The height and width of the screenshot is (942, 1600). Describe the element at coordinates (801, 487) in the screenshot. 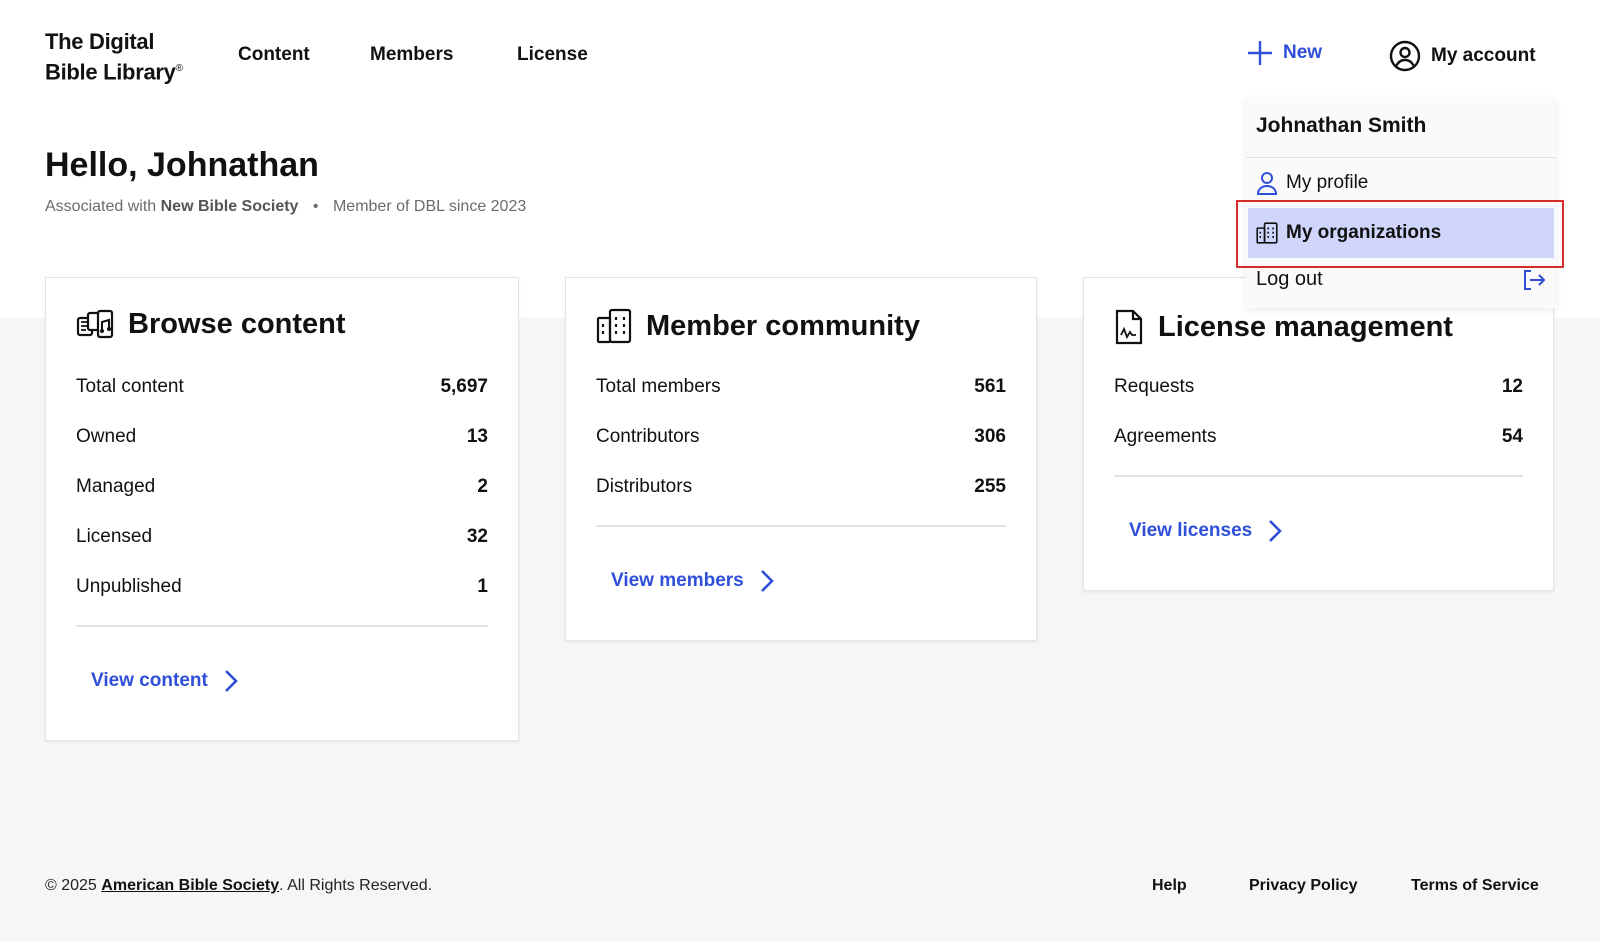

I see `stat-row-distributors: Distributors 255` at that location.